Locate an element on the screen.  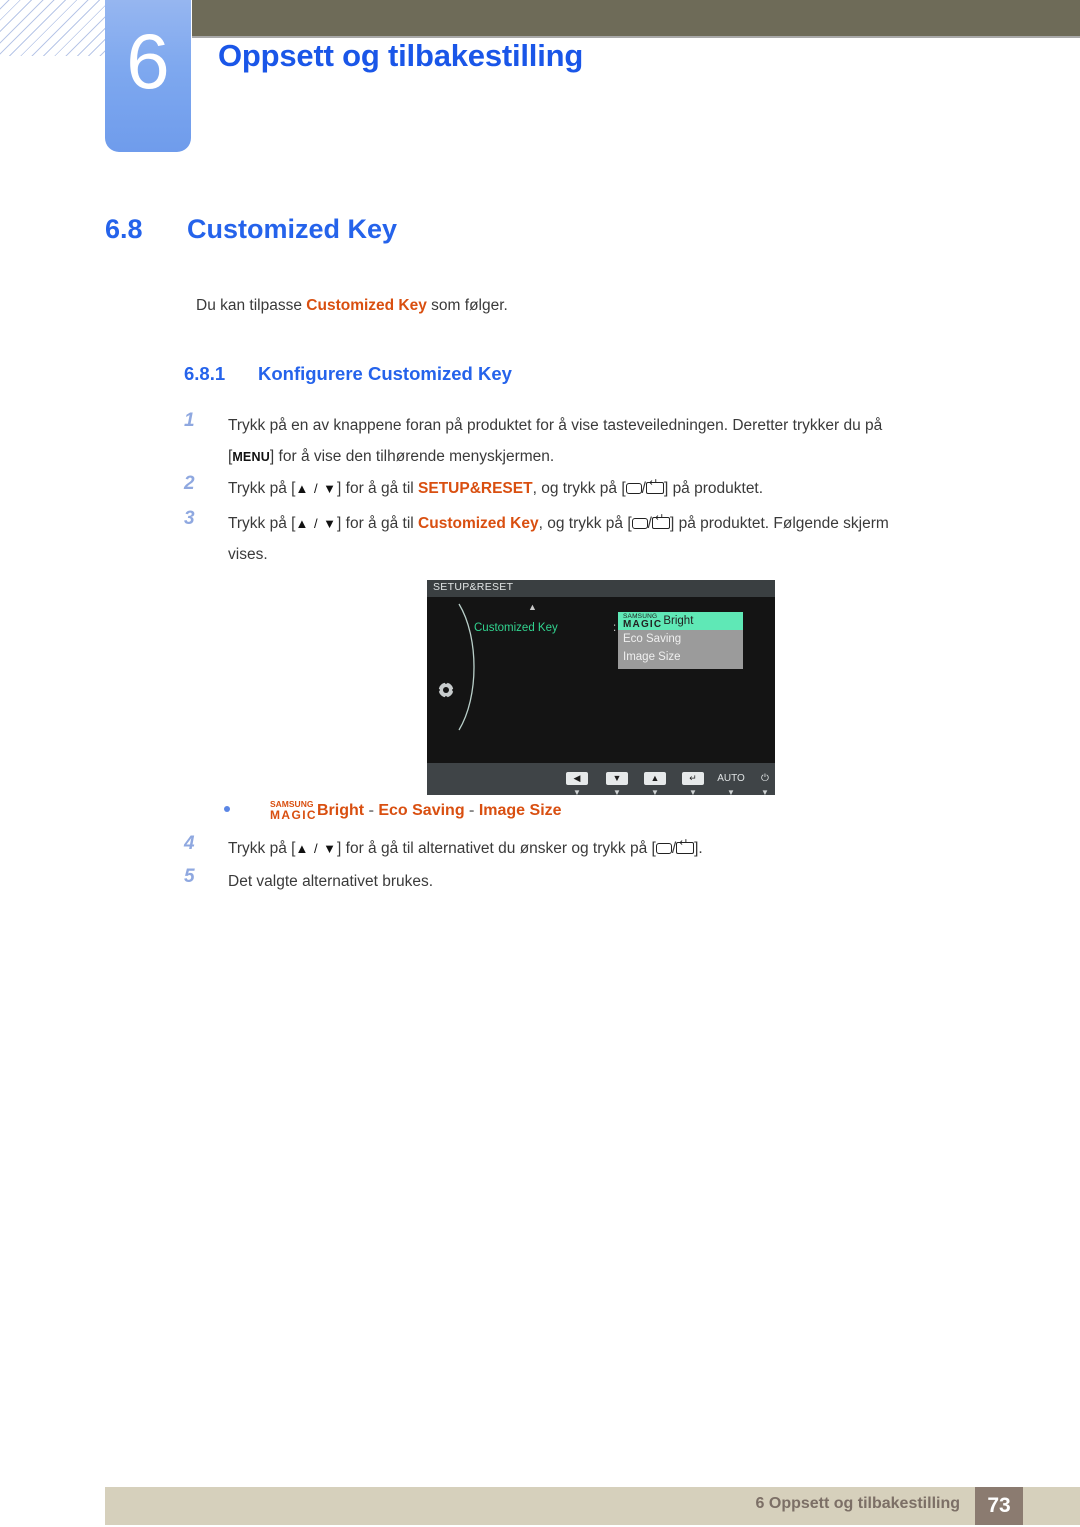
osd-menu-label: Customized Key is located at coordinates (516, 628).